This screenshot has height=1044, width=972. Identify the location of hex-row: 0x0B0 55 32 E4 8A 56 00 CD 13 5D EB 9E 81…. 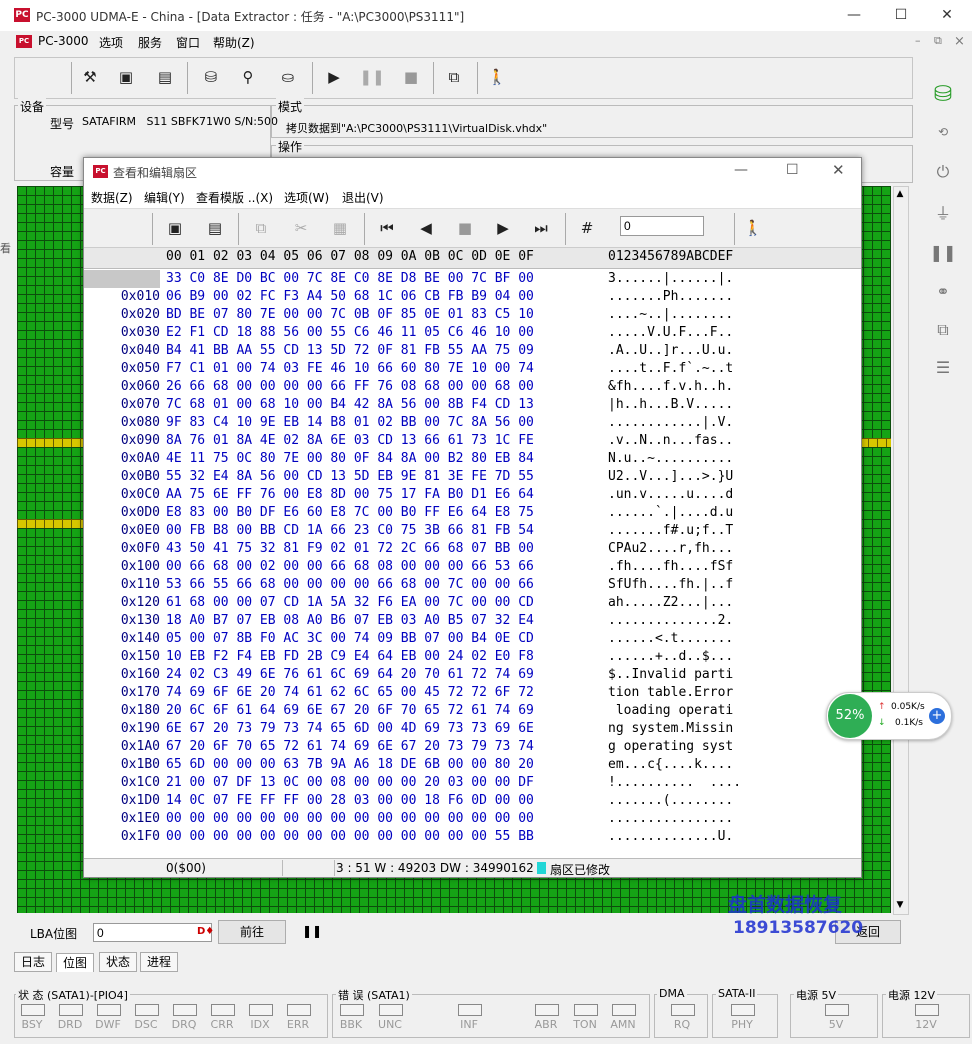
(472, 477).